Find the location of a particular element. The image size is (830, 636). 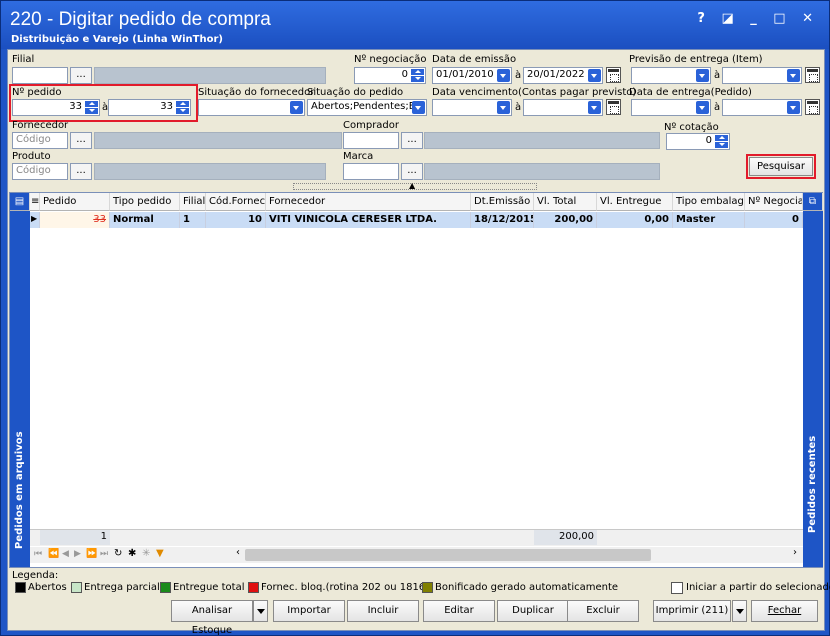

legend-parcial-swatch is located at coordinates (76, 587).